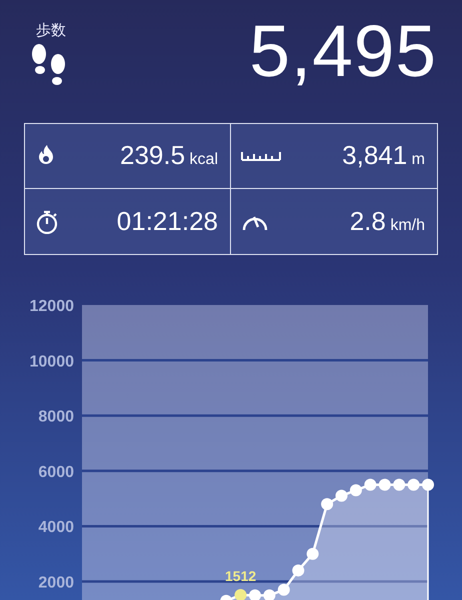  Describe the element at coordinates (51, 31) in the screenshot. I see `steps-label: 歩数` at that location.